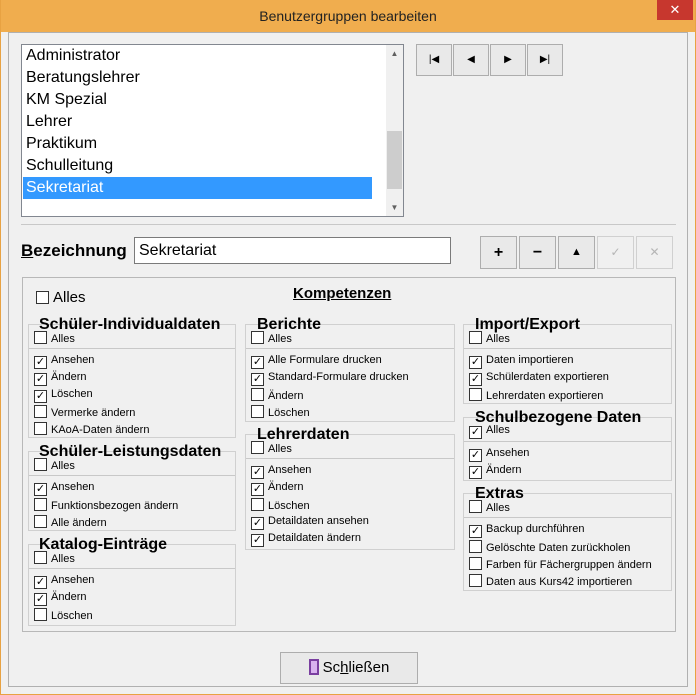  I want to click on kompetenzen-title: Kompetenzen, so click(342, 293).